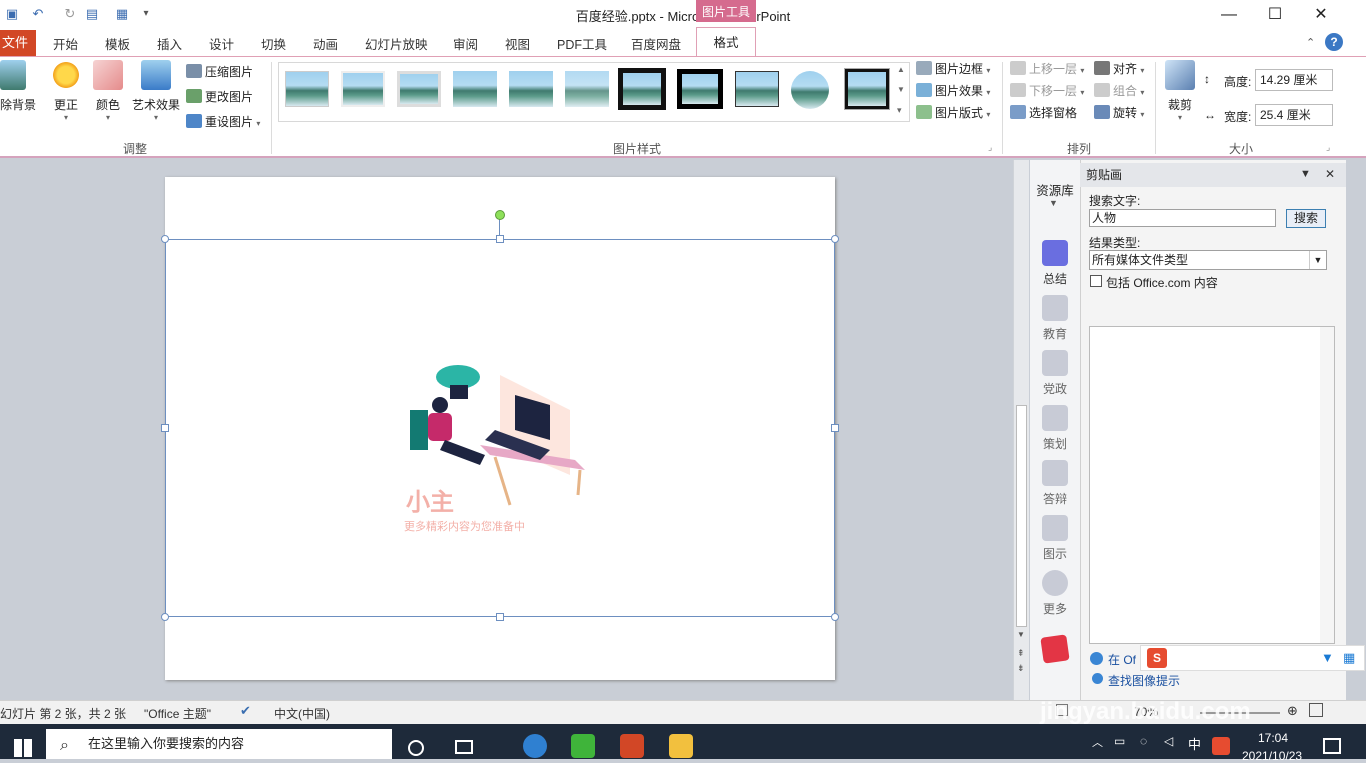 This screenshot has width=1366, height=763. I want to click on cortana-icon, so click(416, 748).